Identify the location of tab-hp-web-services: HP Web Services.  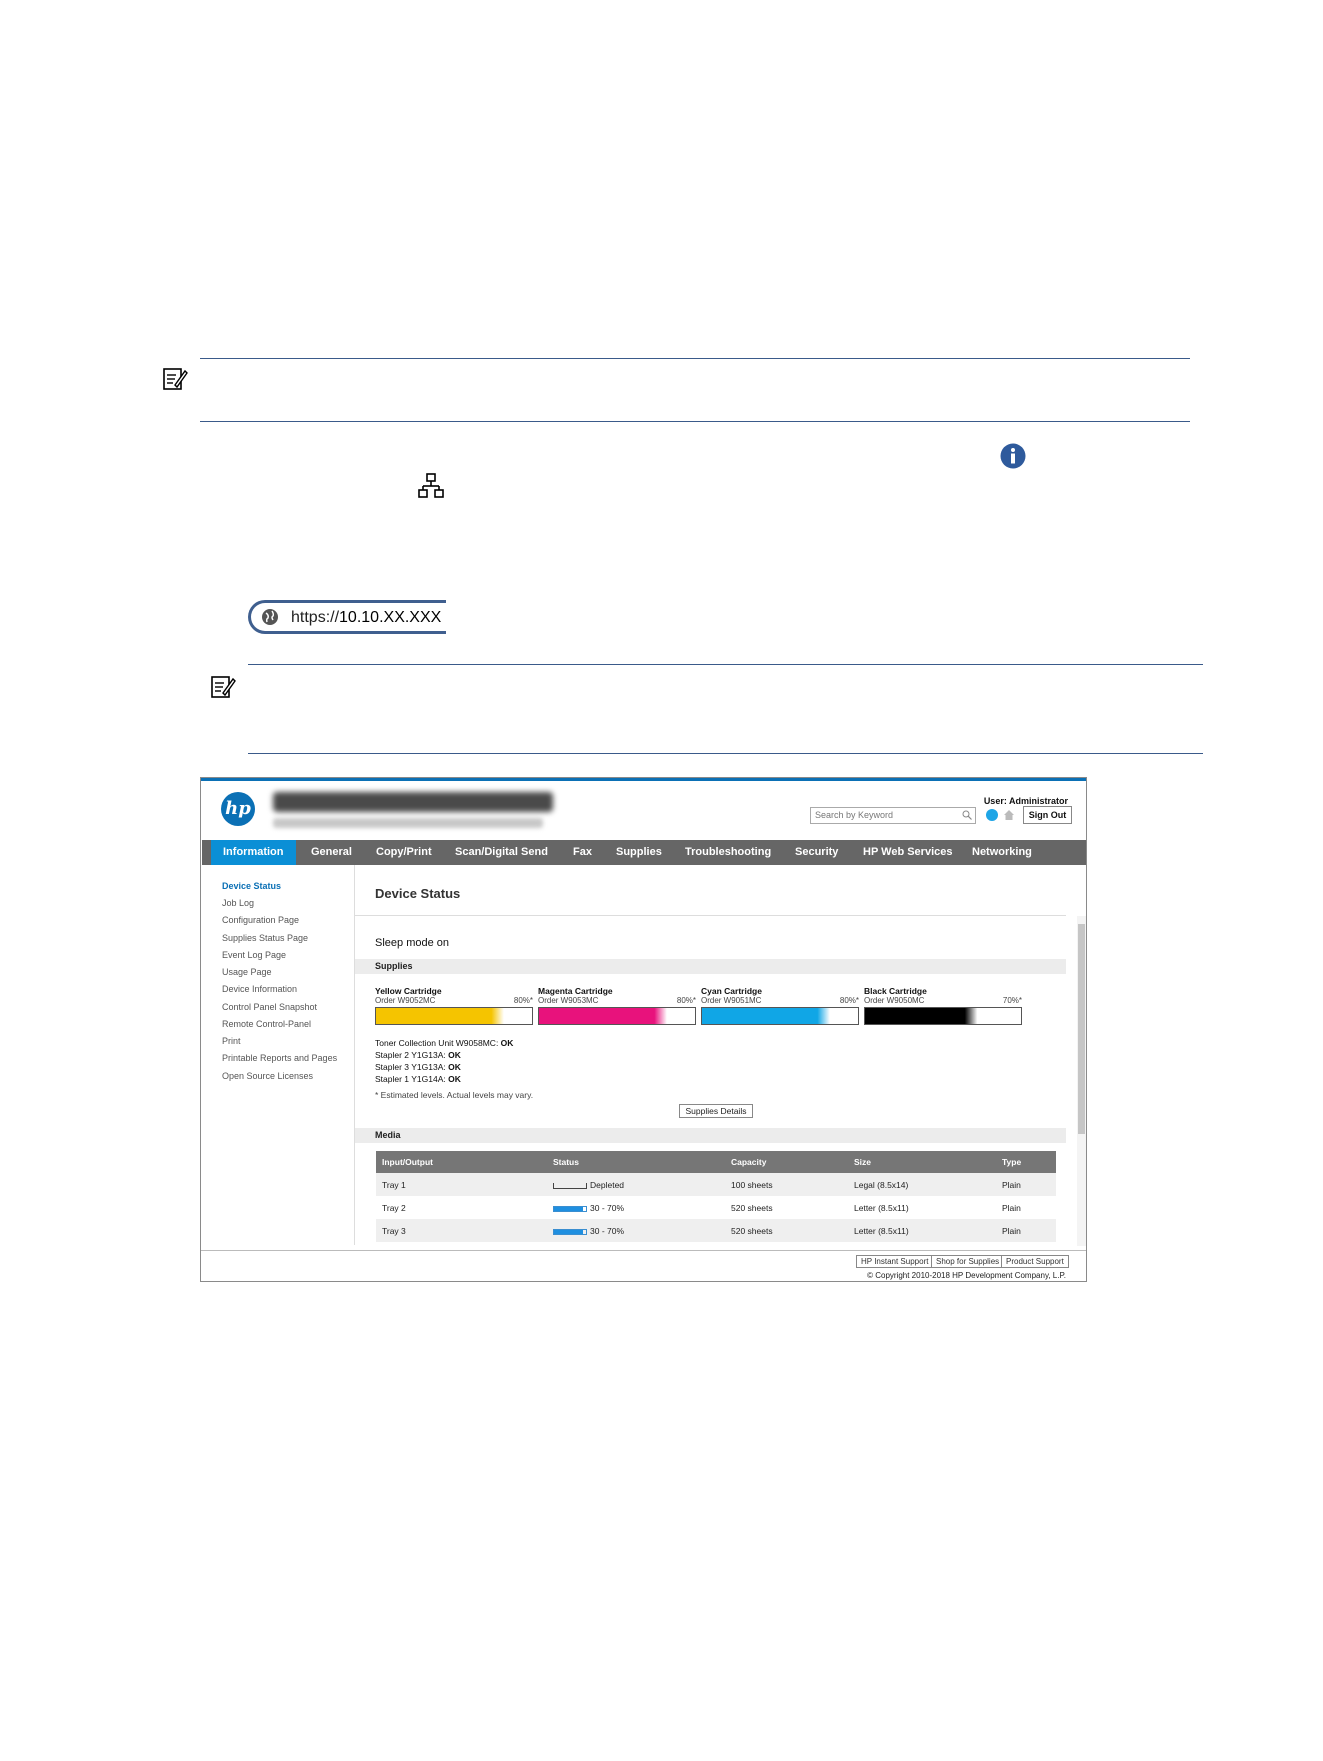
(907, 852).